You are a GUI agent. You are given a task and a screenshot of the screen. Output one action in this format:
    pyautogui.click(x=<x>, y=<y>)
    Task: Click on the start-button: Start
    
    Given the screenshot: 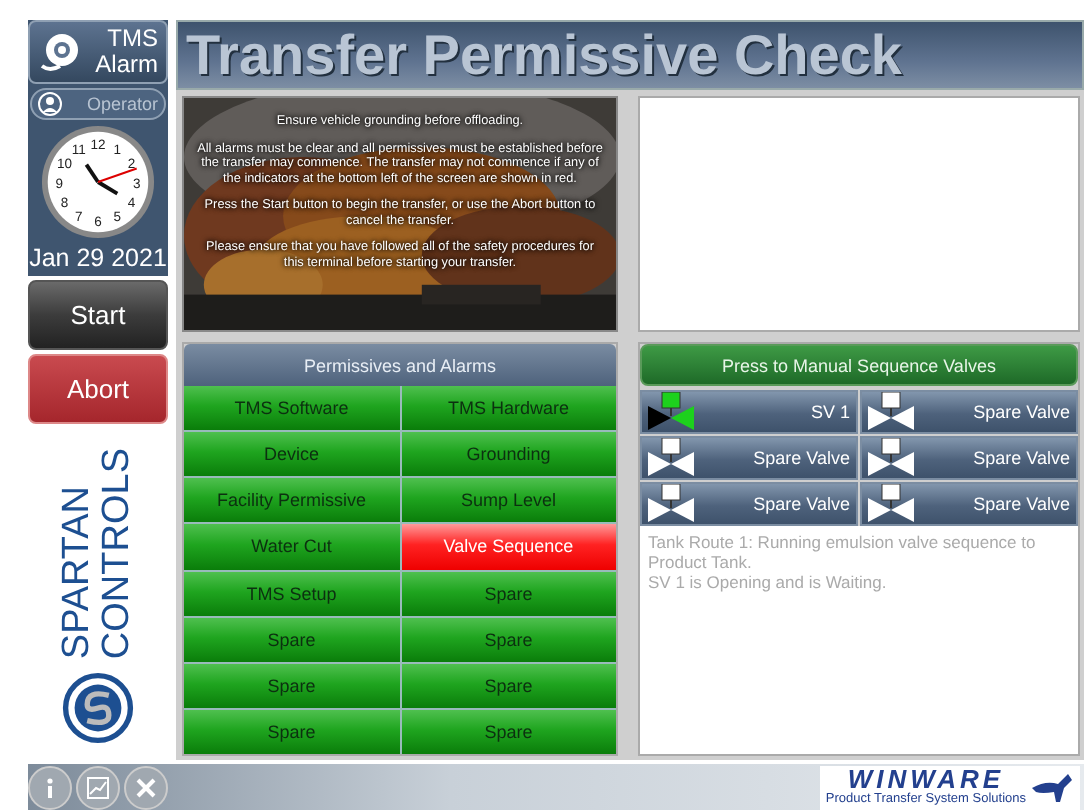 What is the action you would take?
    pyautogui.click(x=98, y=315)
    